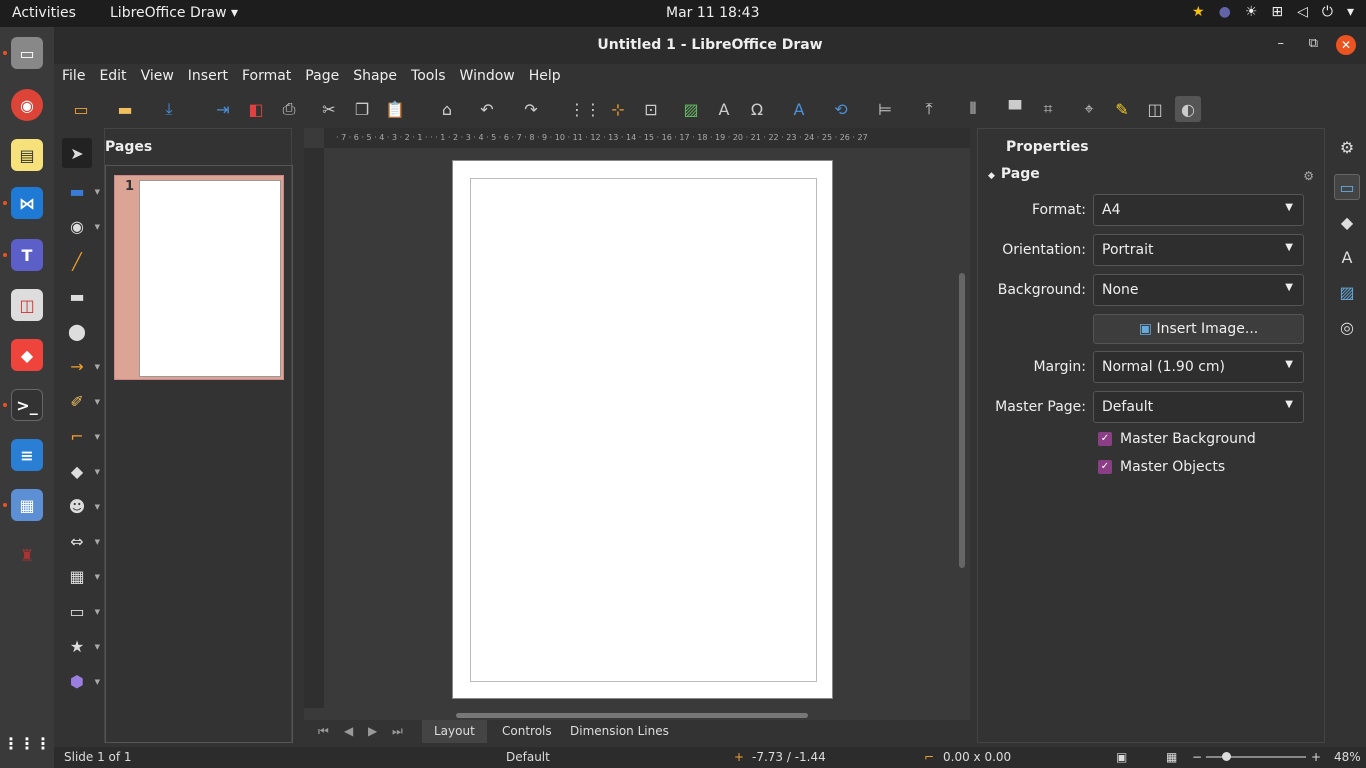 This screenshot has width=1366, height=768. Describe the element at coordinates (1347, 222) in the screenshot. I see `shapes-deck-icon: ◆` at that location.